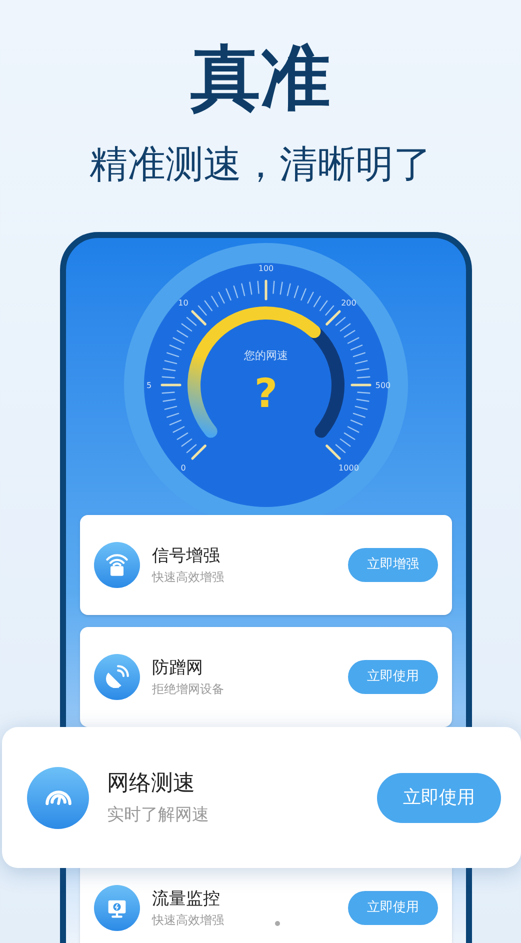 The image size is (521, 943). What do you see at coordinates (393, 565) in the screenshot?
I see `action-button: 立即增强` at bounding box center [393, 565].